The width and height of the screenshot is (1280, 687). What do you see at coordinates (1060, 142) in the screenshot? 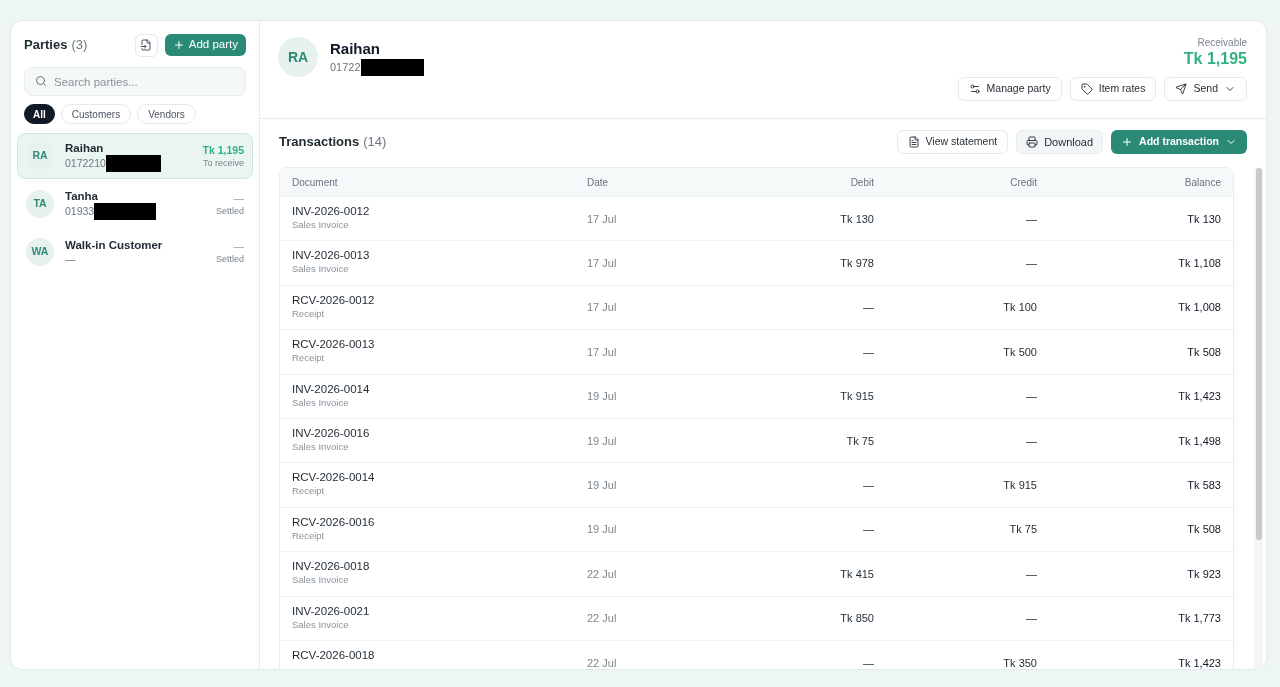
I see `download-button: Download` at bounding box center [1060, 142].